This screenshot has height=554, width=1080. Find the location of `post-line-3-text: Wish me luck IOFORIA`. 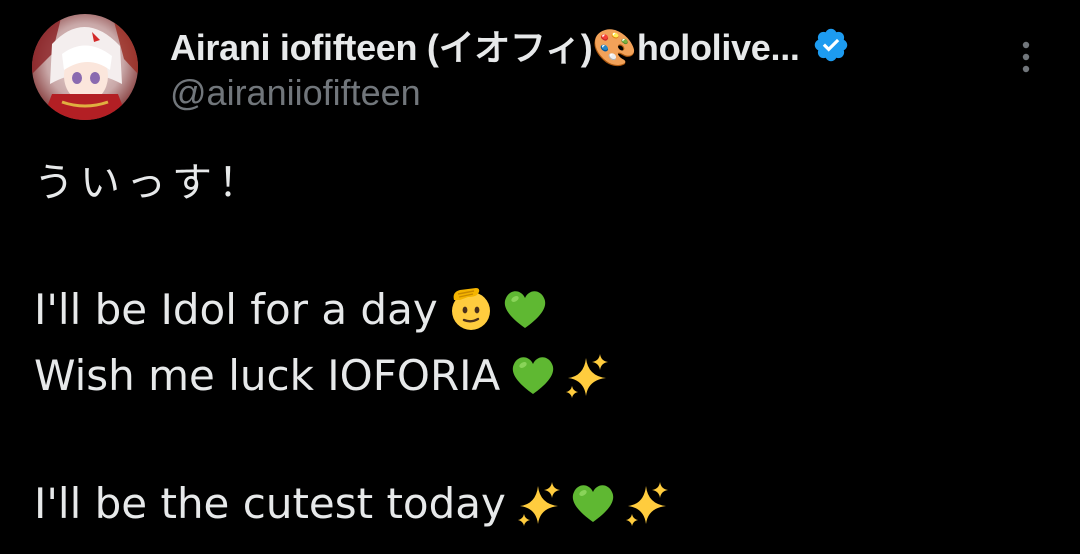

post-line-3-text: Wish me luck IOFORIA is located at coordinates (267, 375).